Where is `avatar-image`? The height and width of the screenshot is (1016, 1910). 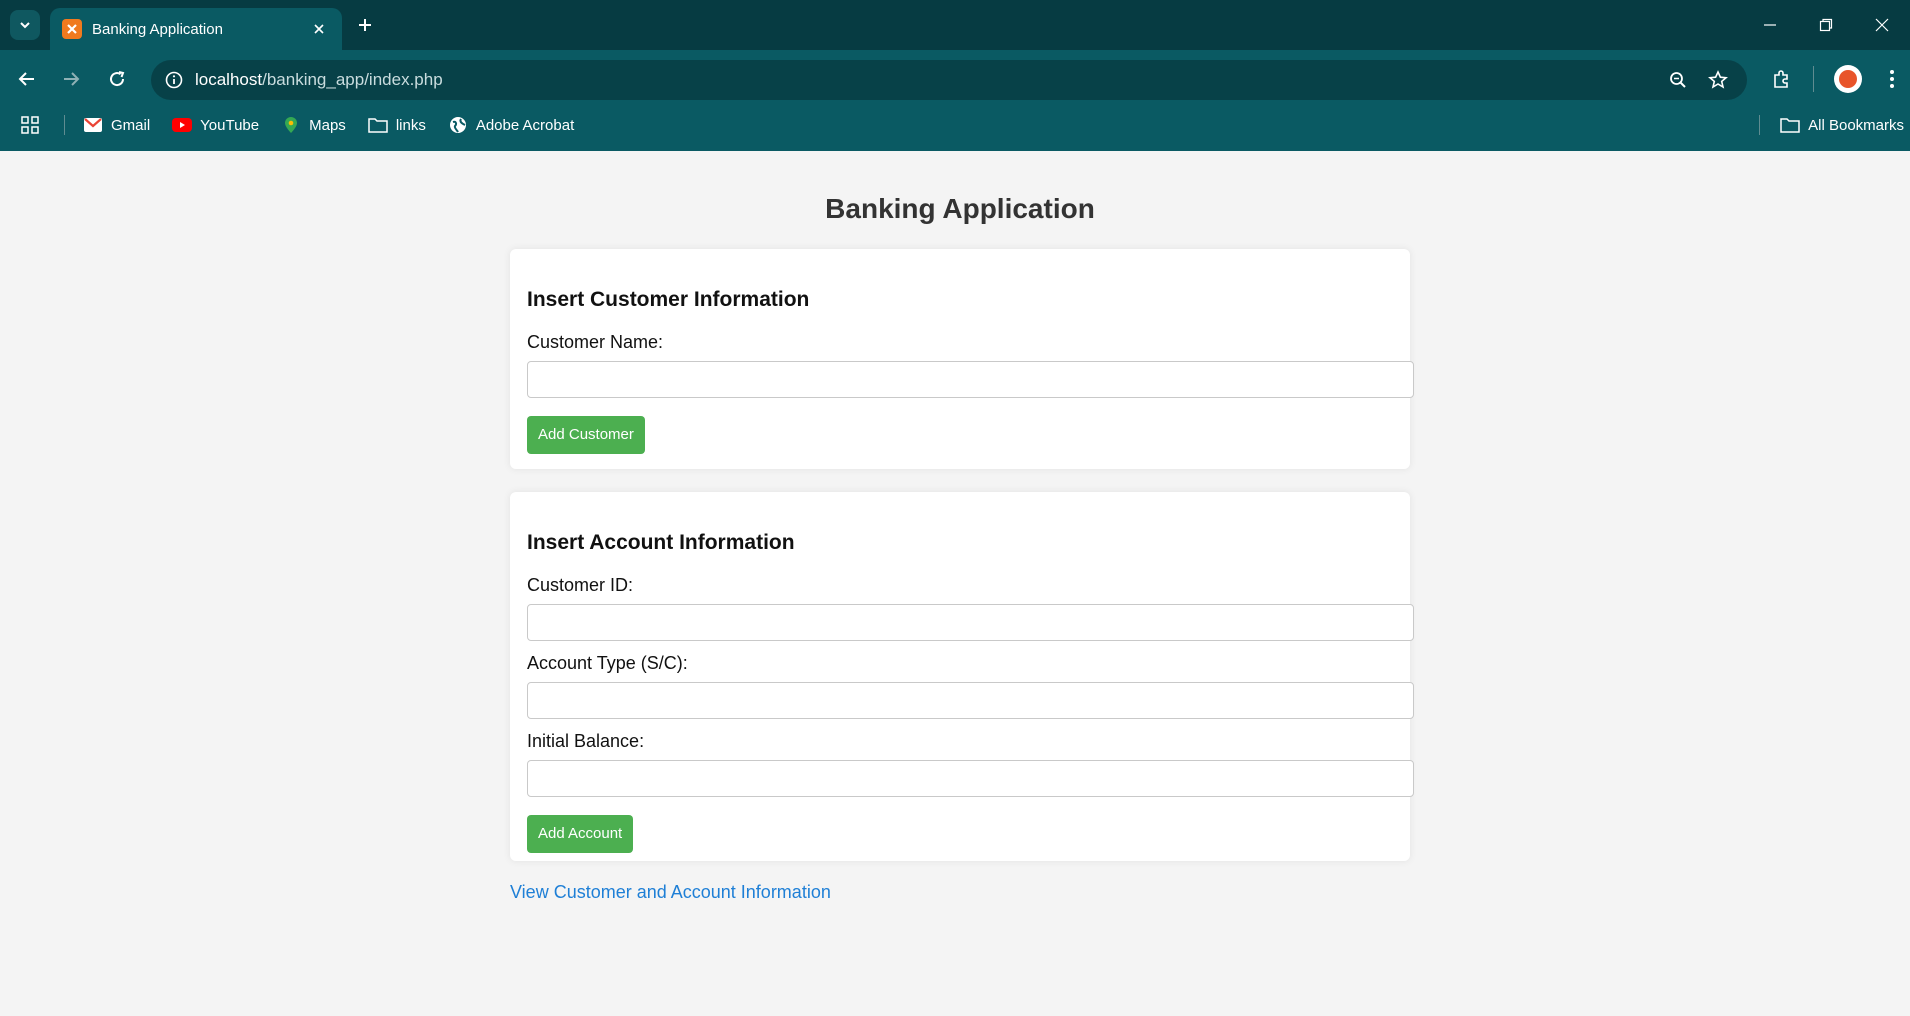
avatar-image is located at coordinates (1848, 79).